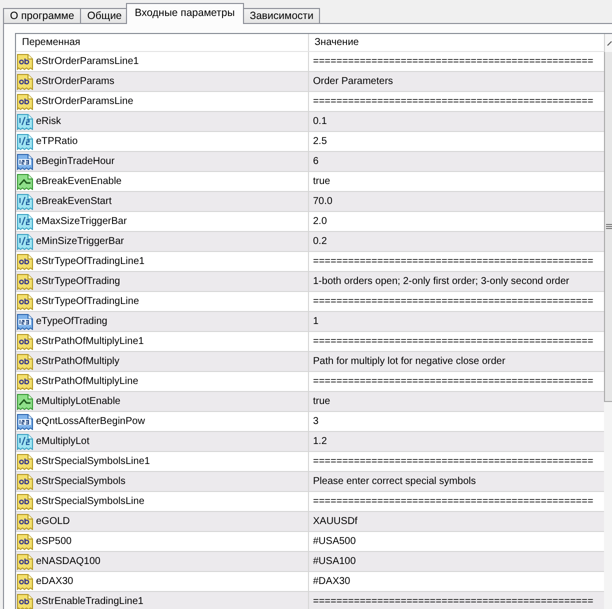 This screenshot has height=609, width=612. What do you see at coordinates (310, 402) in the screenshot?
I see `table-row: eMultiplyLotEnable true` at bounding box center [310, 402].